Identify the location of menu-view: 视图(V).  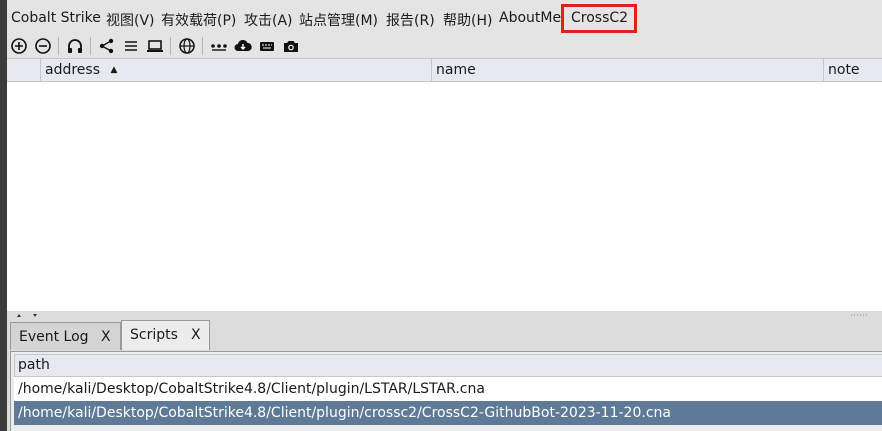
(130, 20).